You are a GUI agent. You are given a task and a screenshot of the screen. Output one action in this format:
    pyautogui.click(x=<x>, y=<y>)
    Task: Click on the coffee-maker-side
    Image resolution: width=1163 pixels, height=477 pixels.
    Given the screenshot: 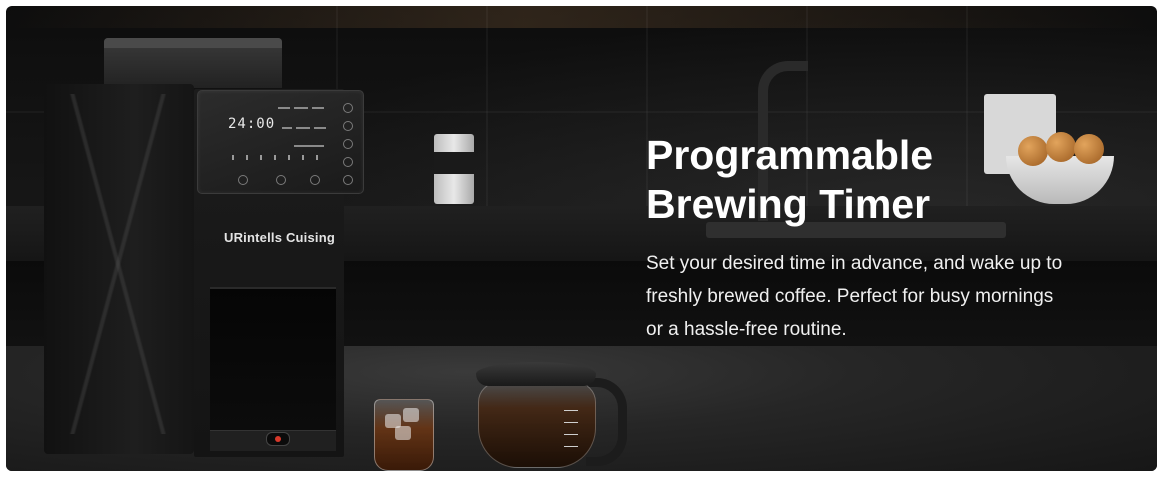 What is the action you would take?
    pyautogui.click(x=119, y=269)
    